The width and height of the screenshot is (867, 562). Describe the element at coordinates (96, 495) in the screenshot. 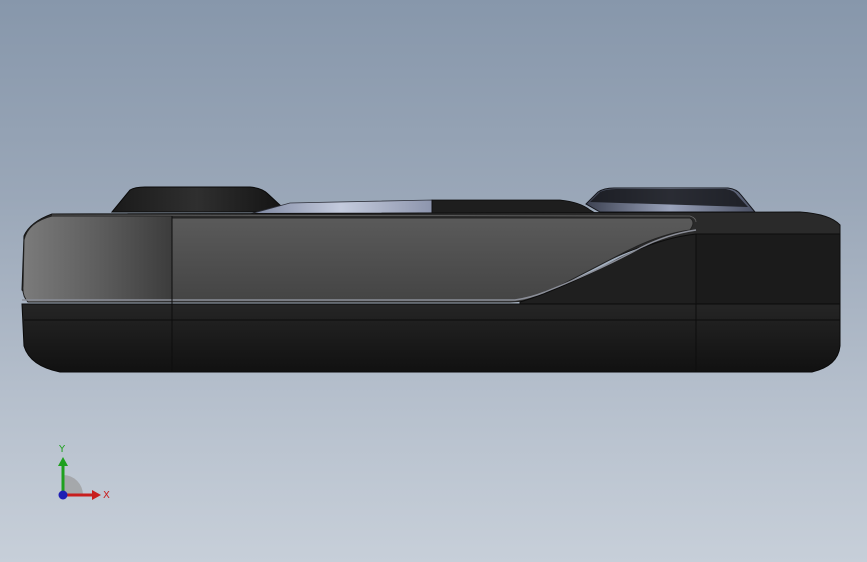

I see `x-axis-arrow-icon` at that location.